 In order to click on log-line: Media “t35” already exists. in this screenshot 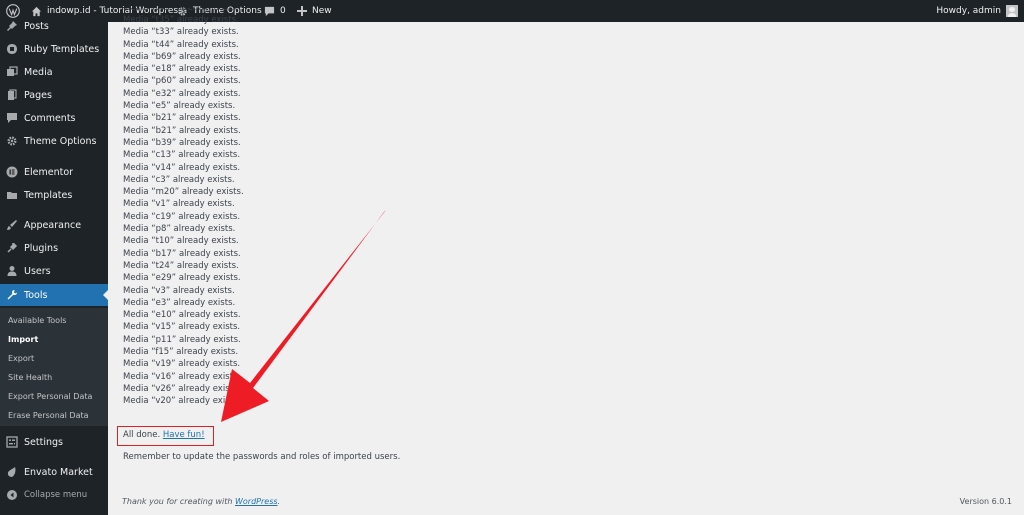, I will do `click(181, 20)`.